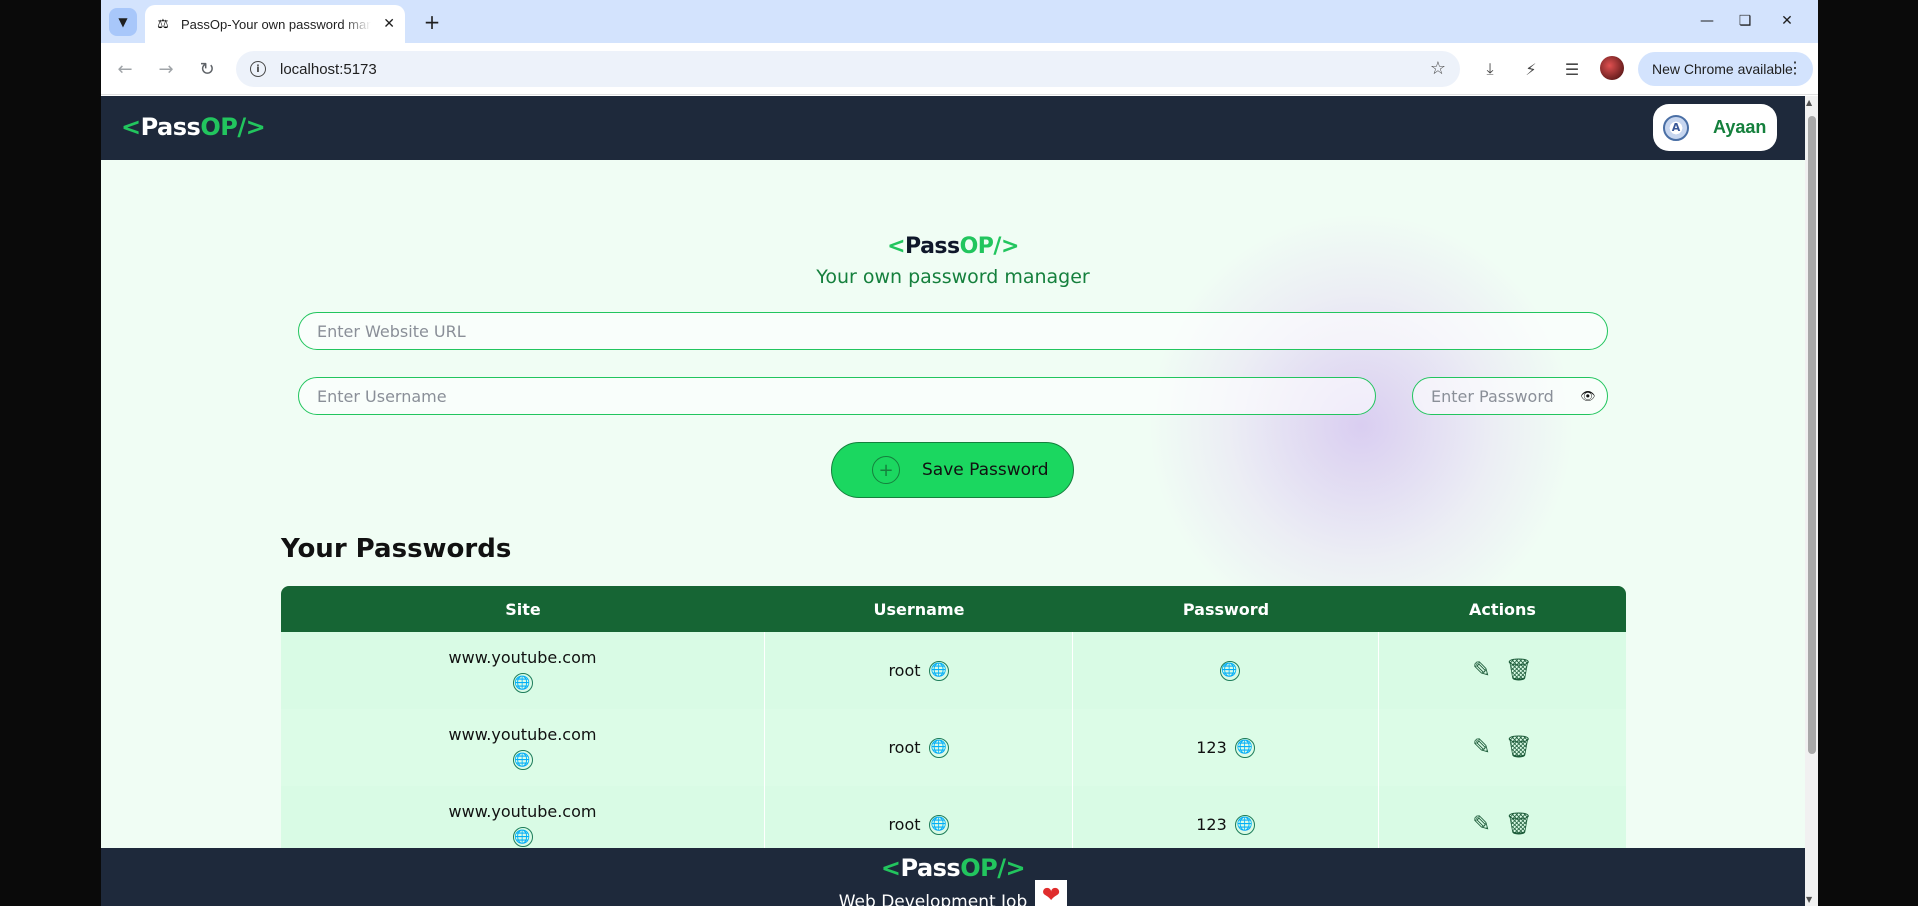  What do you see at coordinates (328, 69) in the screenshot?
I see `url-text: localhost:5173` at bounding box center [328, 69].